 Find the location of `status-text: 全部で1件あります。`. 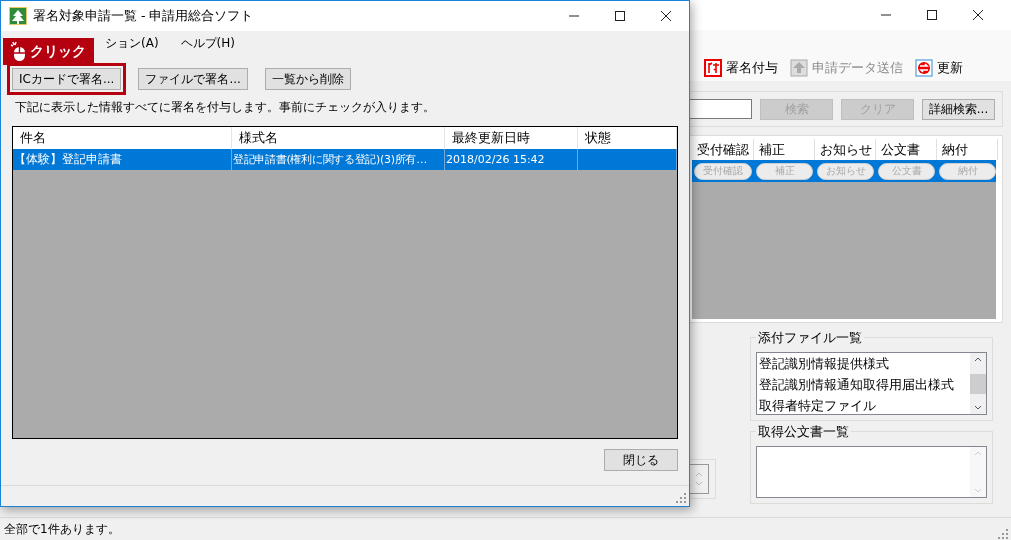

status-text: 全部で1件あります。 is located at coordinates (62, 529).